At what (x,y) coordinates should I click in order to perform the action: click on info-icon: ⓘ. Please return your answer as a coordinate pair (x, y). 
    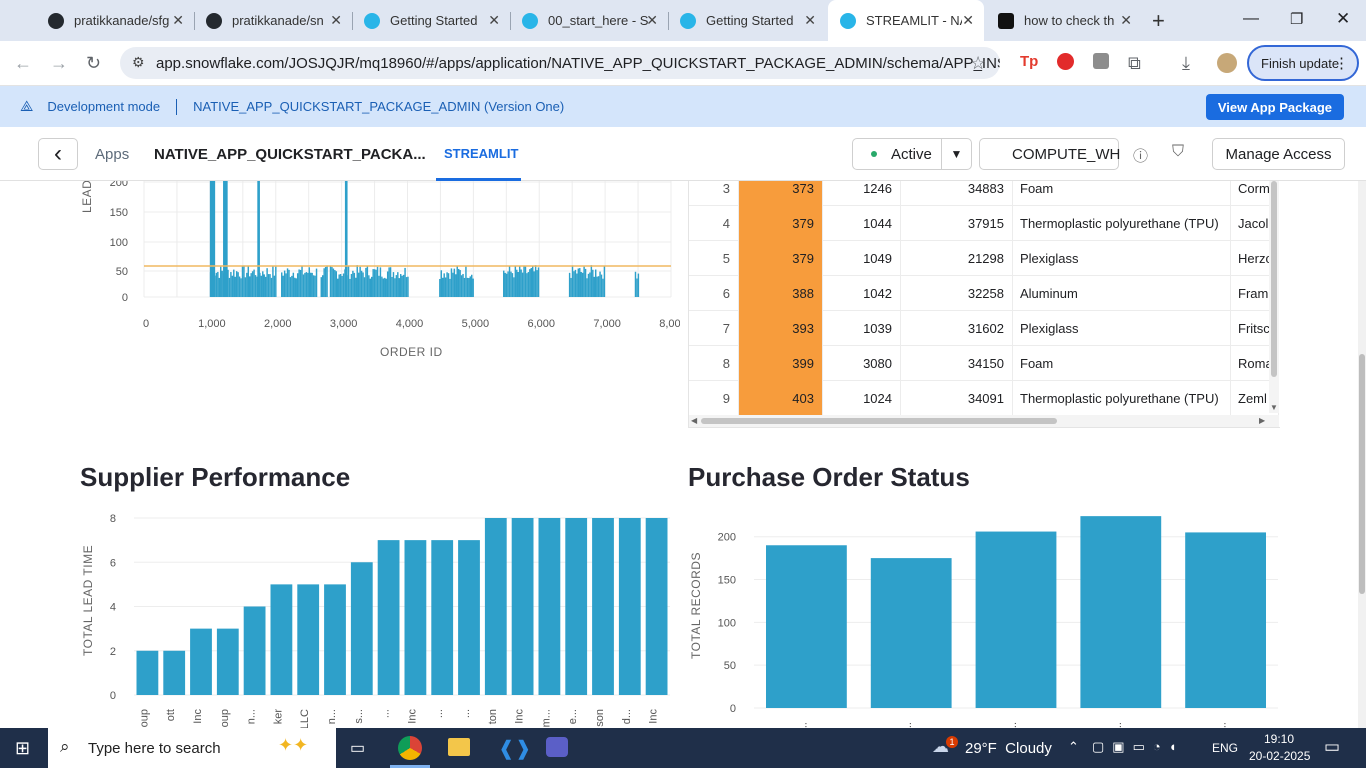
    Looking at the image, I should click on (1140, 155).